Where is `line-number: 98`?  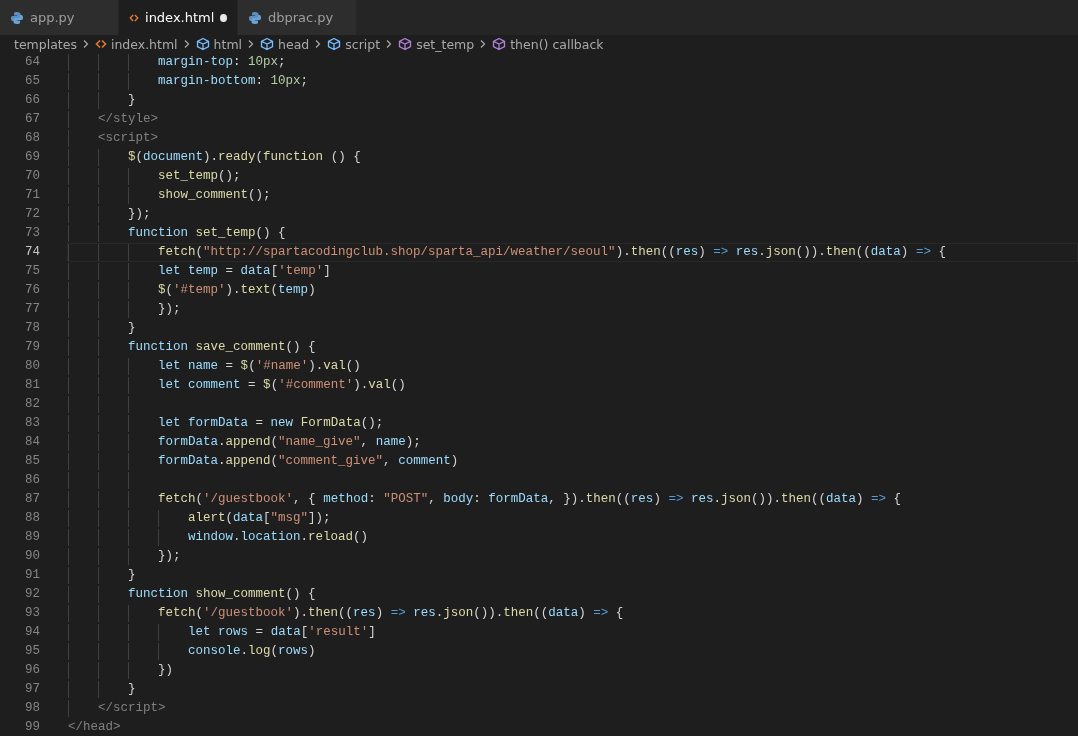
line-number: 98 is located at coordinates (32, 708).